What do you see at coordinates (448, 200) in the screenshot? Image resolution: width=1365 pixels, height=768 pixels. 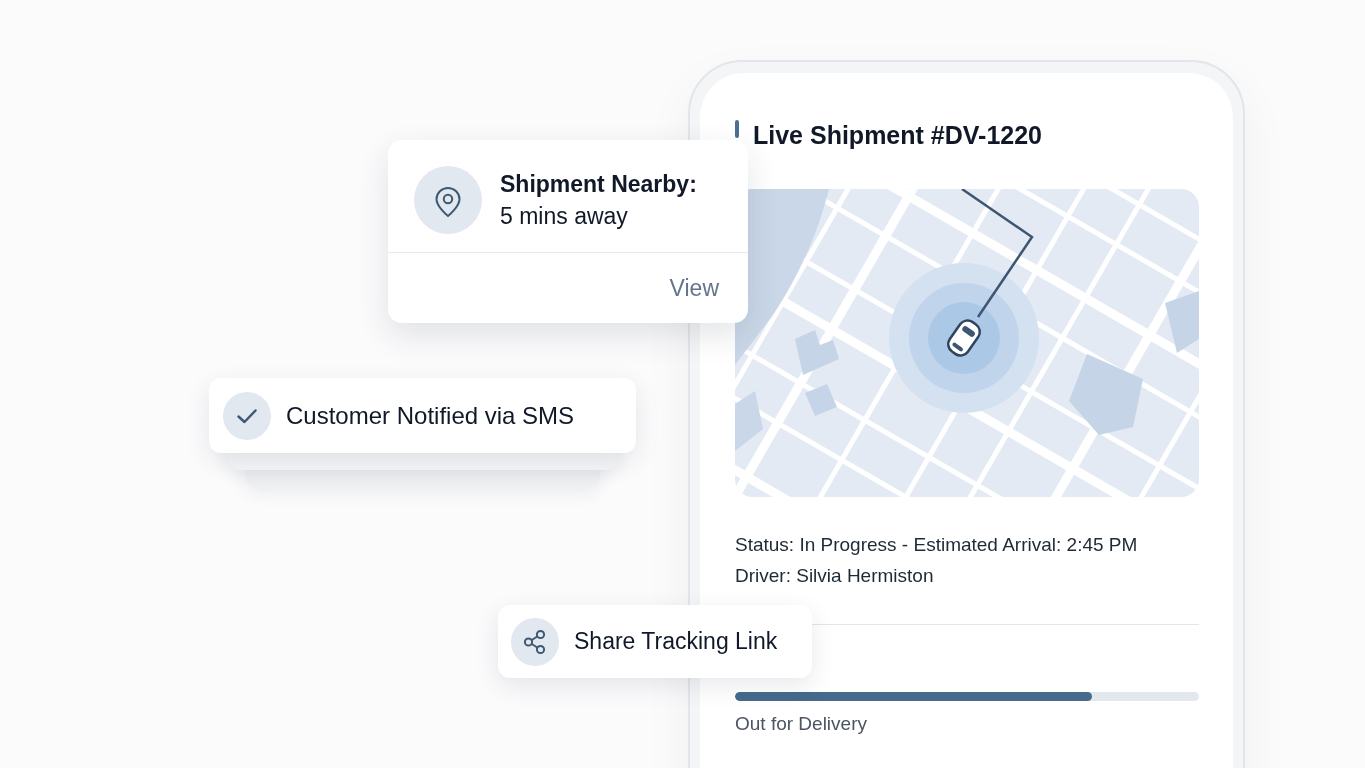 I see `location-pin-icon` at bounding box center [448, 200].